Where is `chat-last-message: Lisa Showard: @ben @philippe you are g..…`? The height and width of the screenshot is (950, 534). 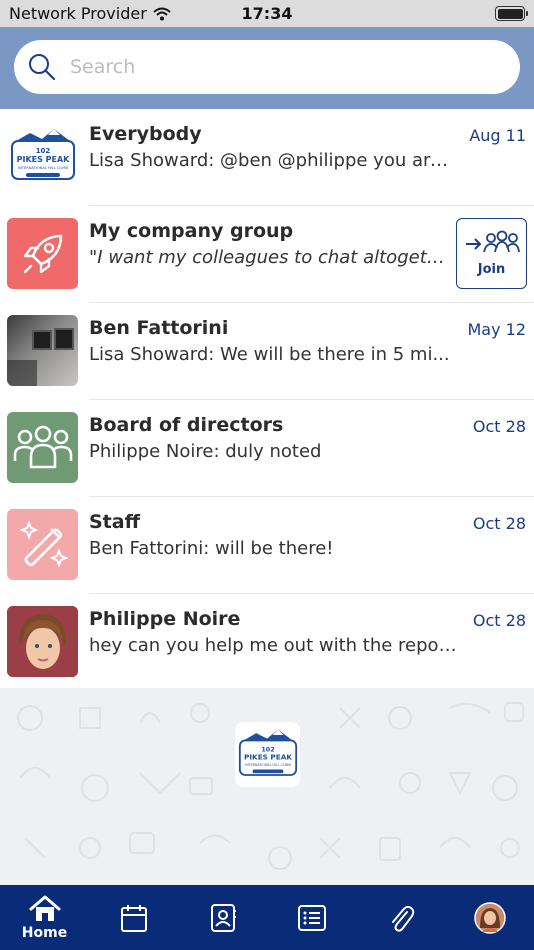 chat-last-message: Lisa Showard: @ben @philippe you are g..… is located at coordinates (274, 160).